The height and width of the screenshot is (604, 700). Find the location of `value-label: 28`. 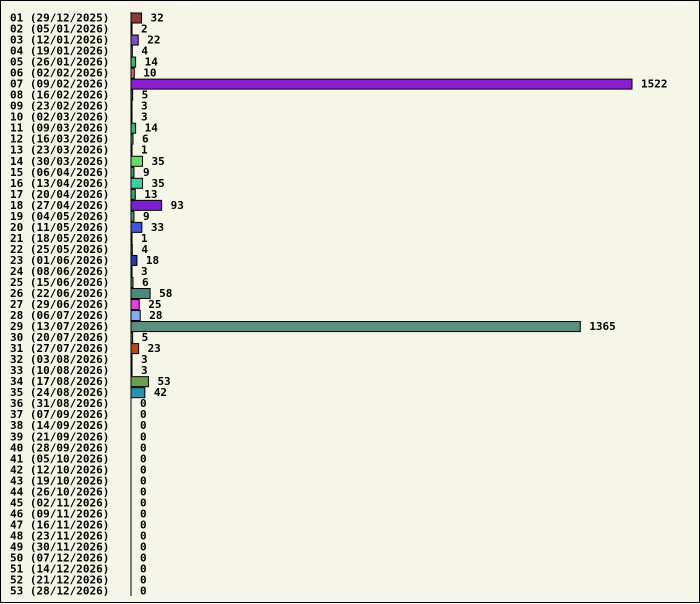

value-label: 28 is located at coordinates (155, 315).